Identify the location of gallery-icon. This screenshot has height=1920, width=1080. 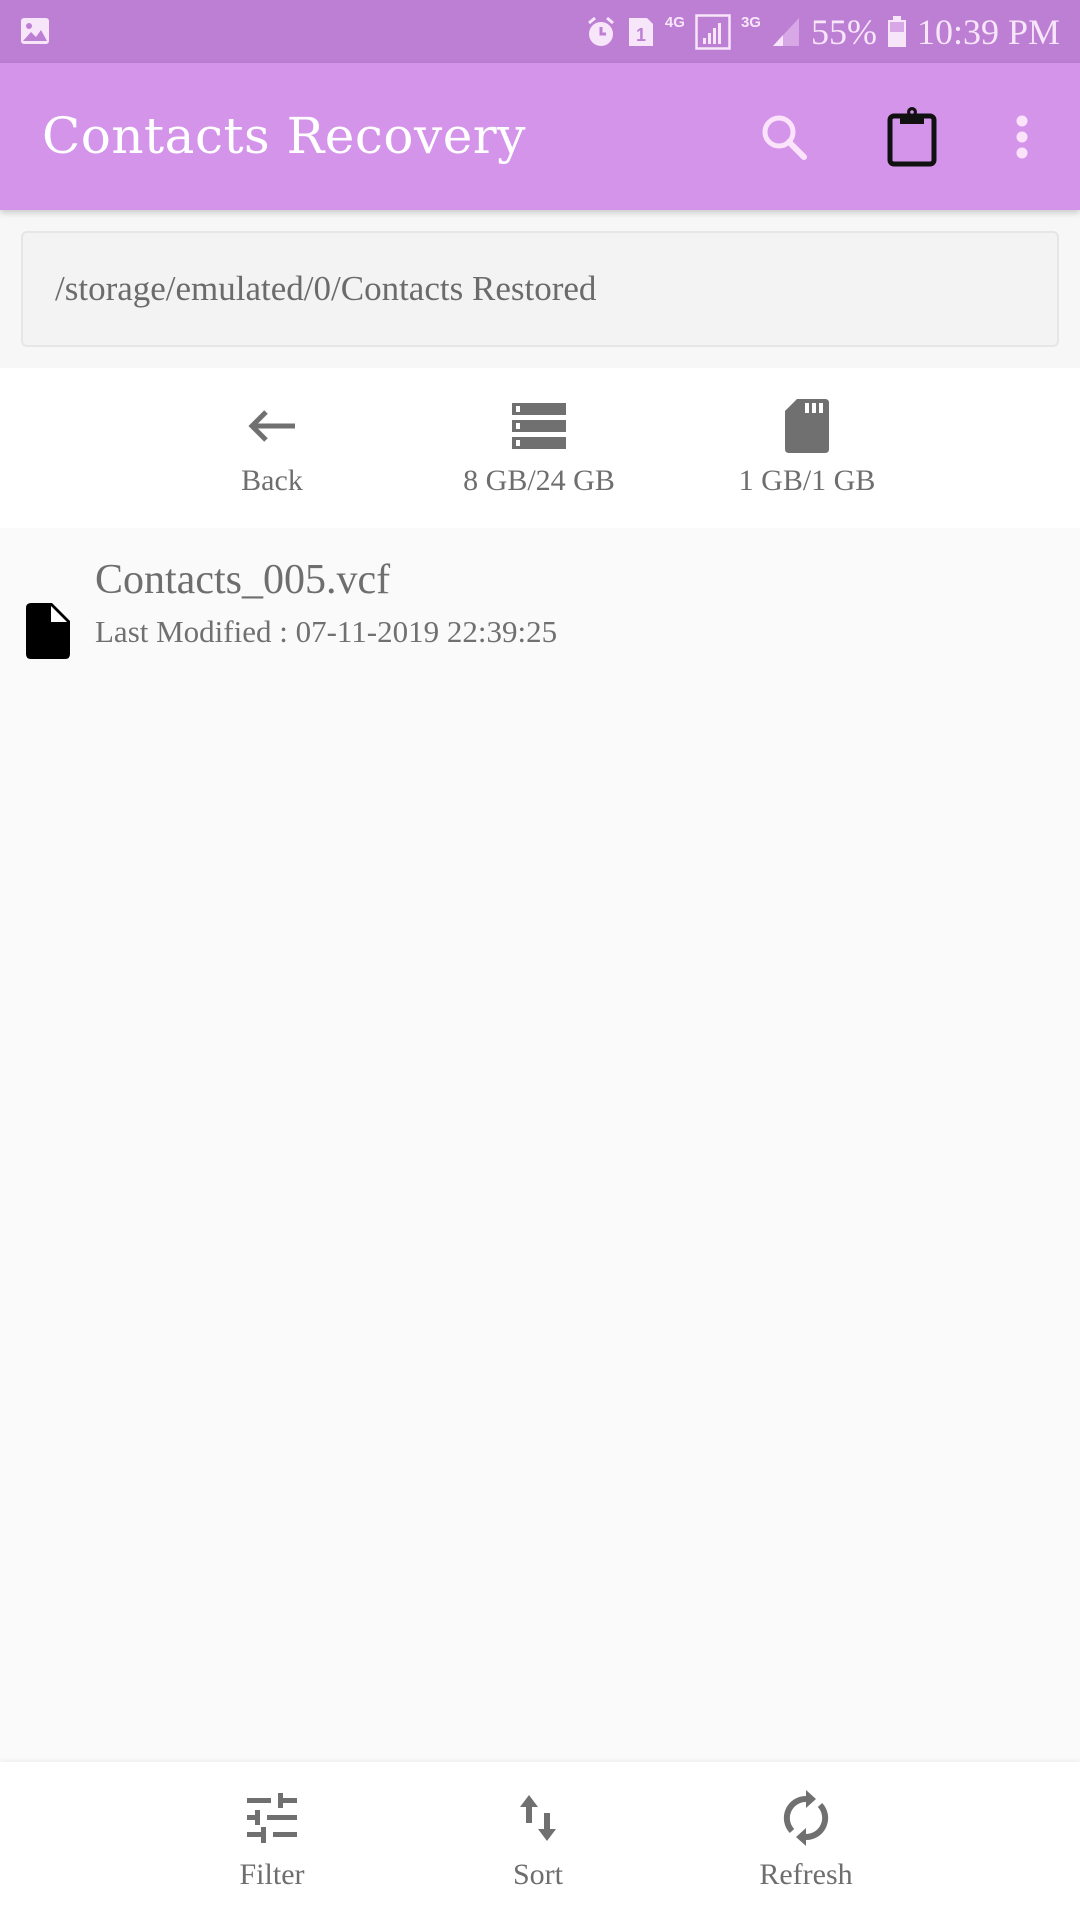
(35, 31).